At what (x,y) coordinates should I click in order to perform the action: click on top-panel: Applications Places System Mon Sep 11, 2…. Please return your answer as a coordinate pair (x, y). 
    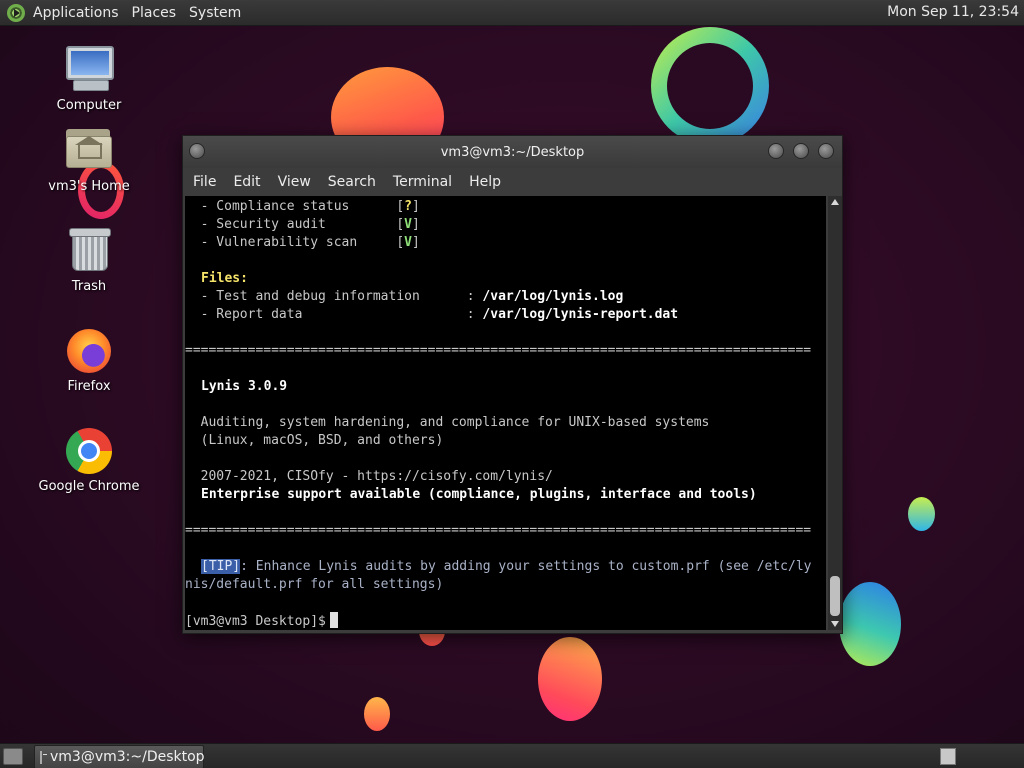
    Looking at the image, I should click on (512, 13).